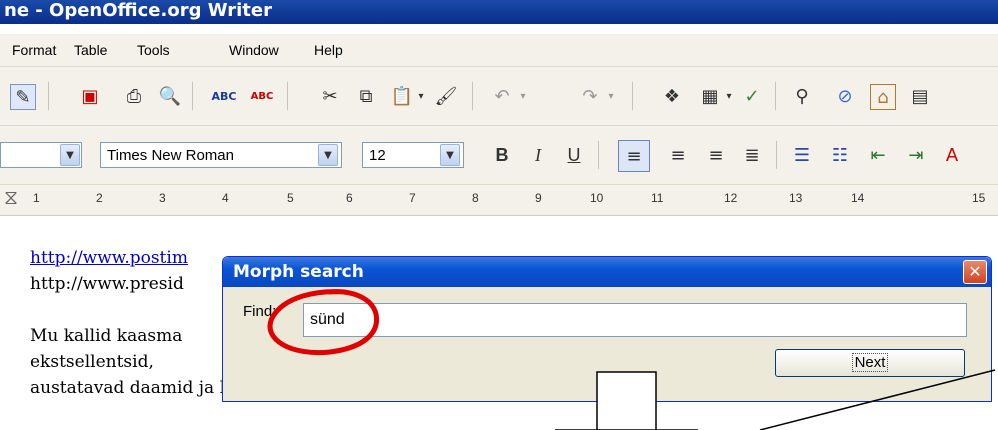 Image resolution: width=998 pixels, height=430 pixels. Describe the element at coordinates (523, 96) in the screenshot. I see `undo-dropdown-icon: ▾` at that location.